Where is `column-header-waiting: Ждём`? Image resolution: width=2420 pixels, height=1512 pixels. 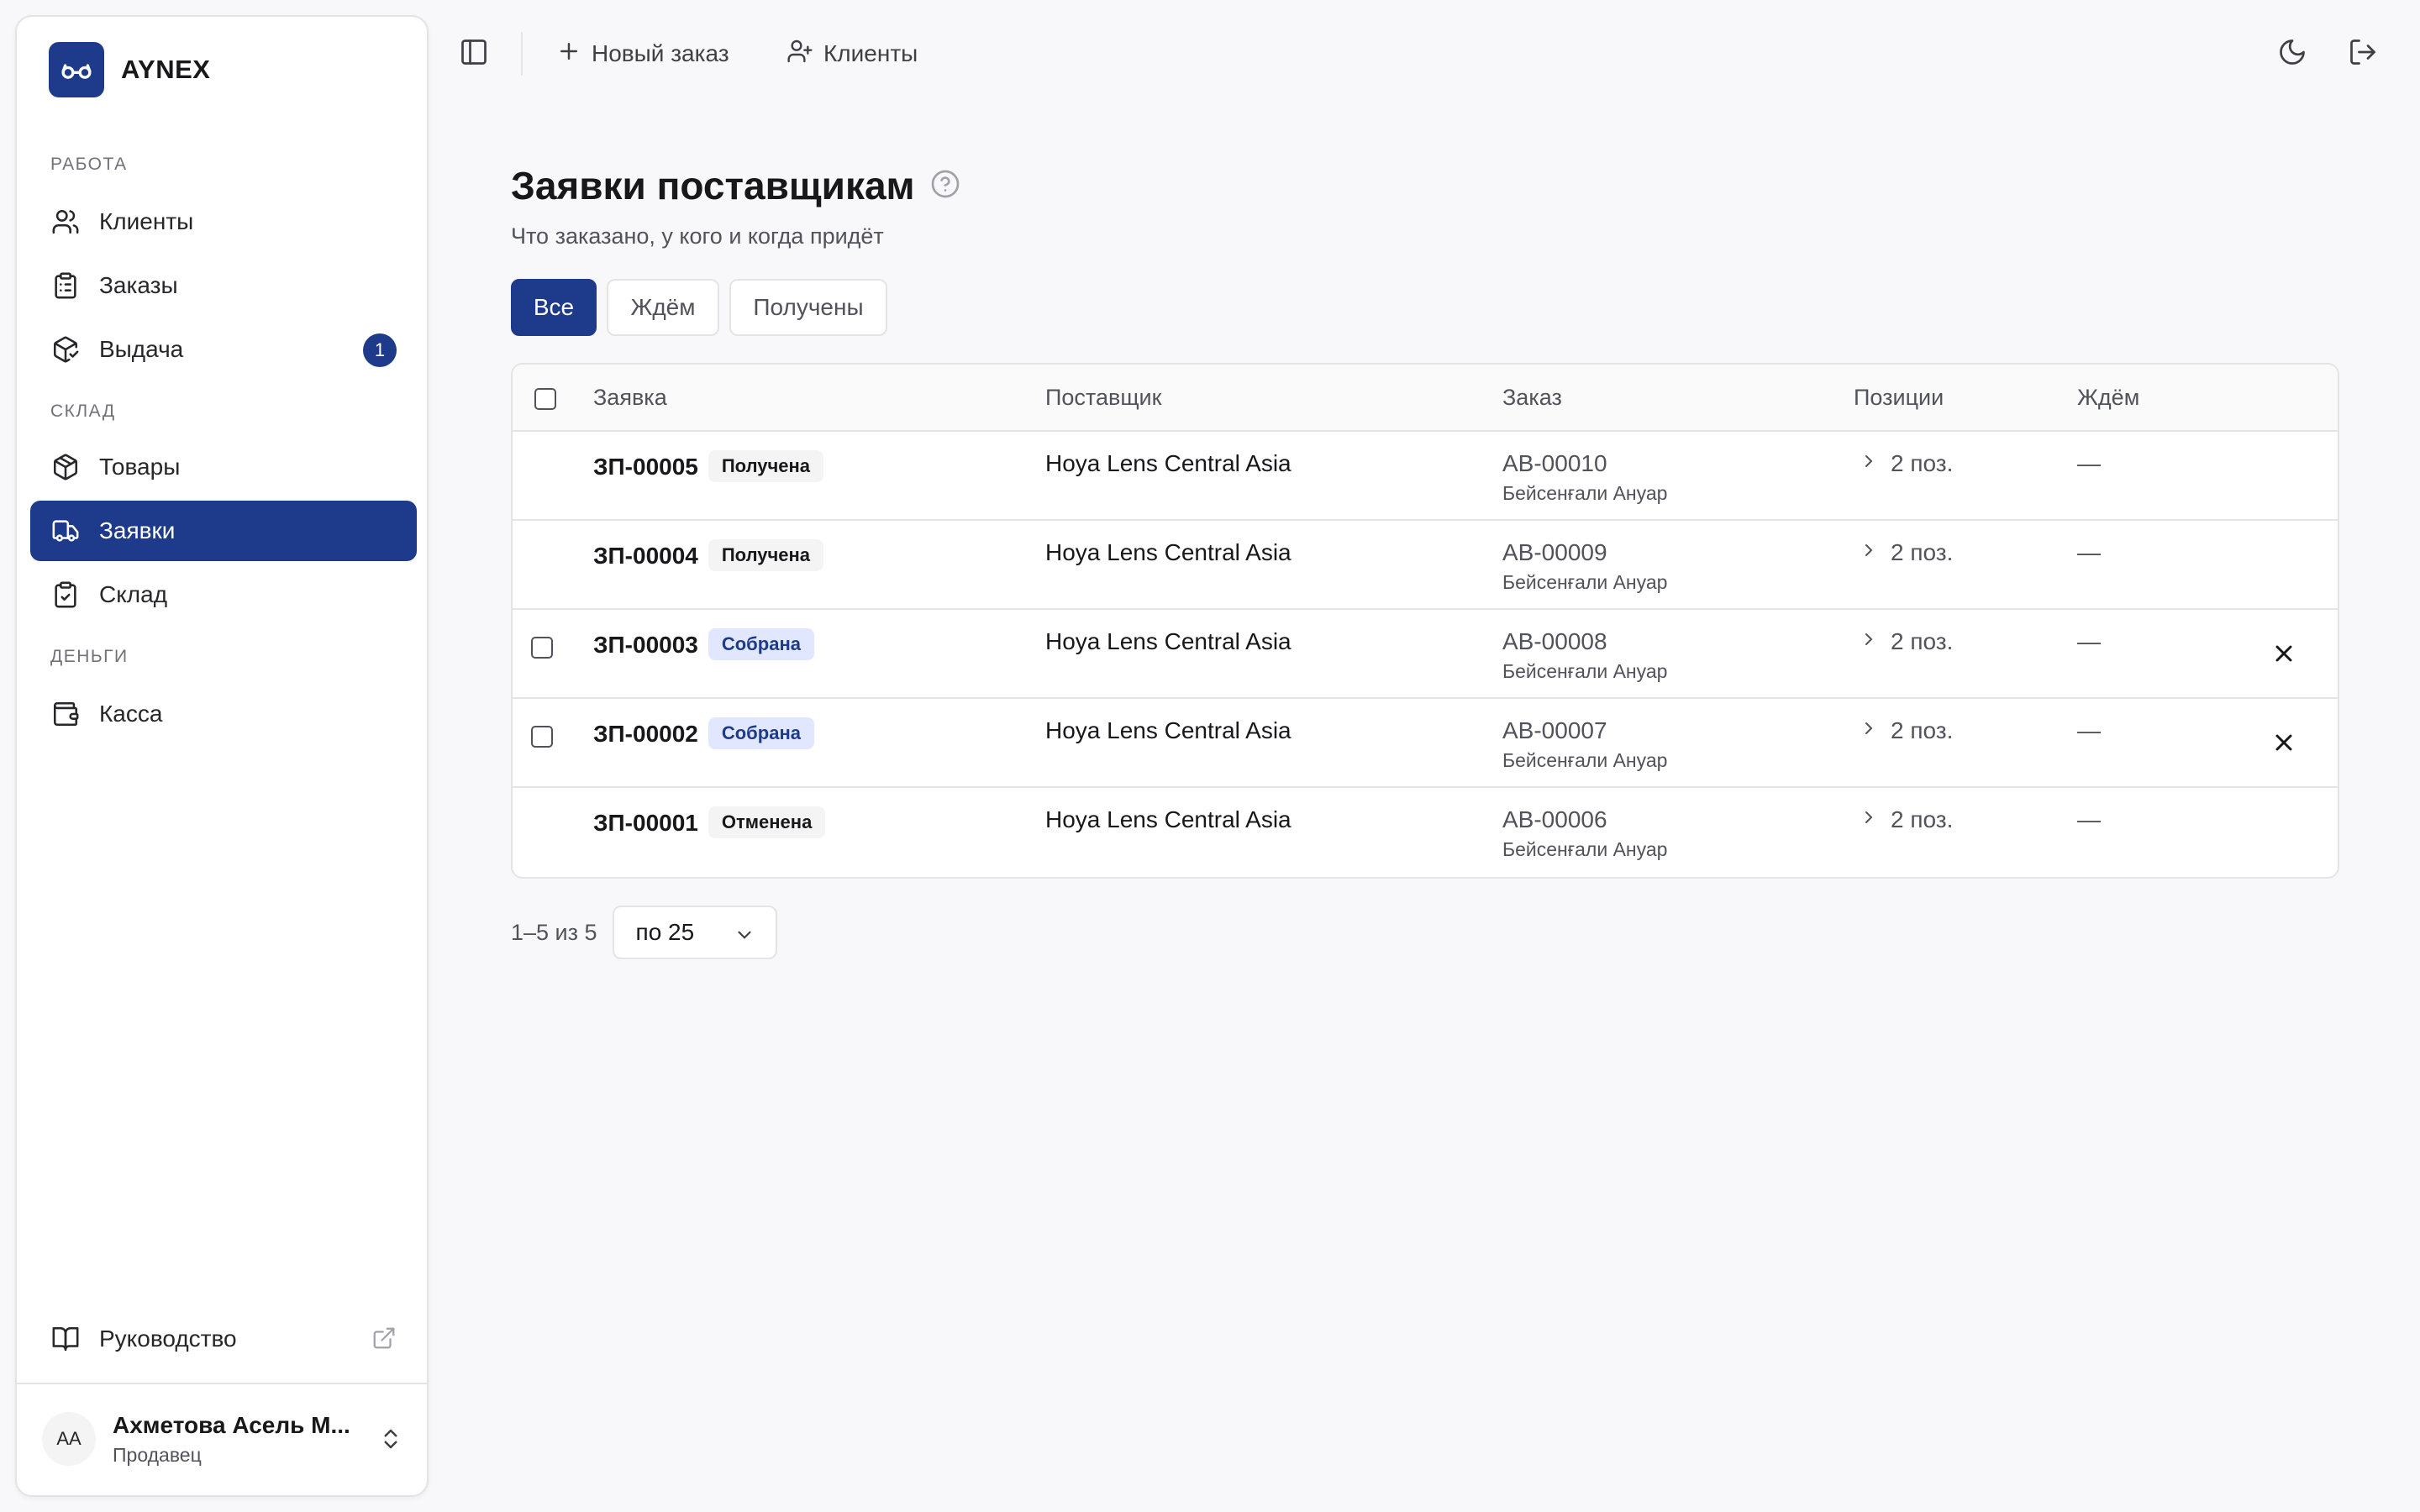 column-header-waiting: Ждём is located at coordinates (2108, 397).